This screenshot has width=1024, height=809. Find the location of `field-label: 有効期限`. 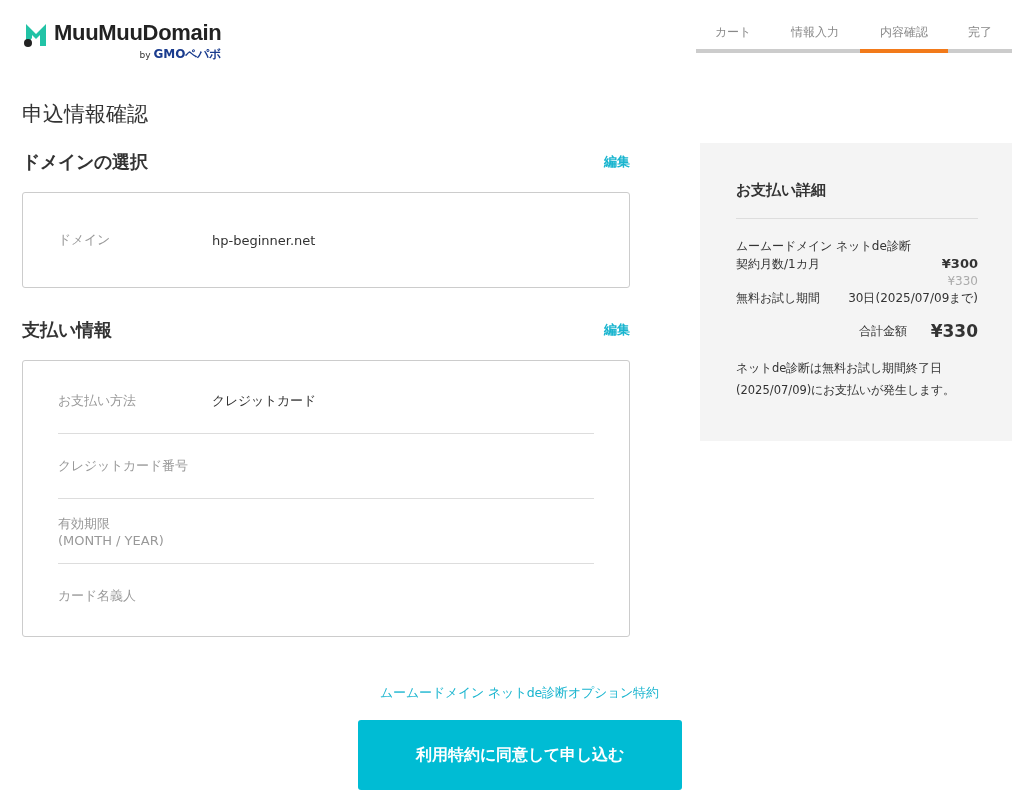

field-label: 有効期限 is located at coordinates (84, 523).